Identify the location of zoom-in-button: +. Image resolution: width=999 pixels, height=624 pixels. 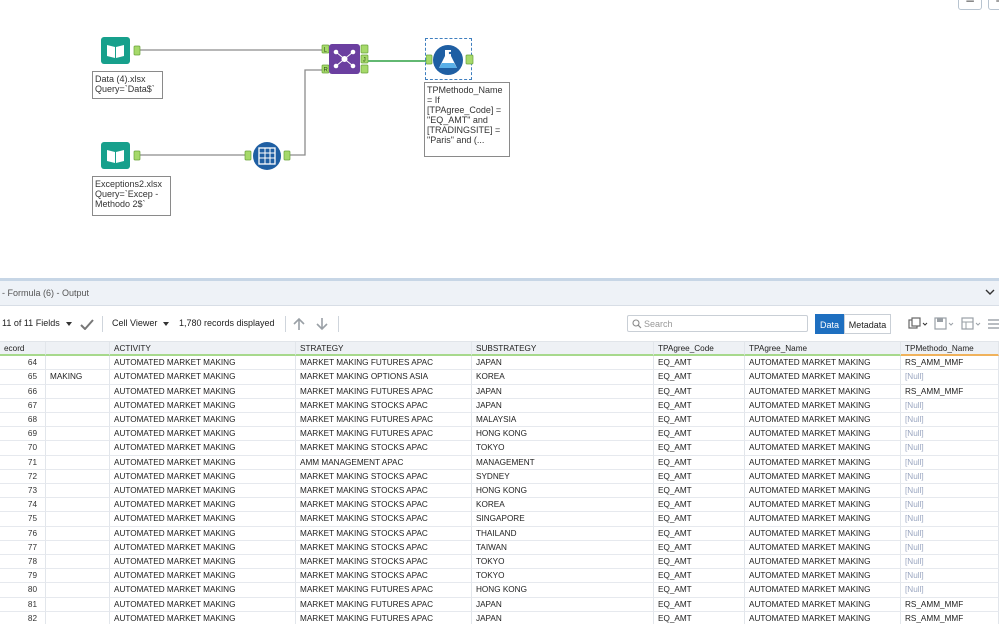
(993, 5).